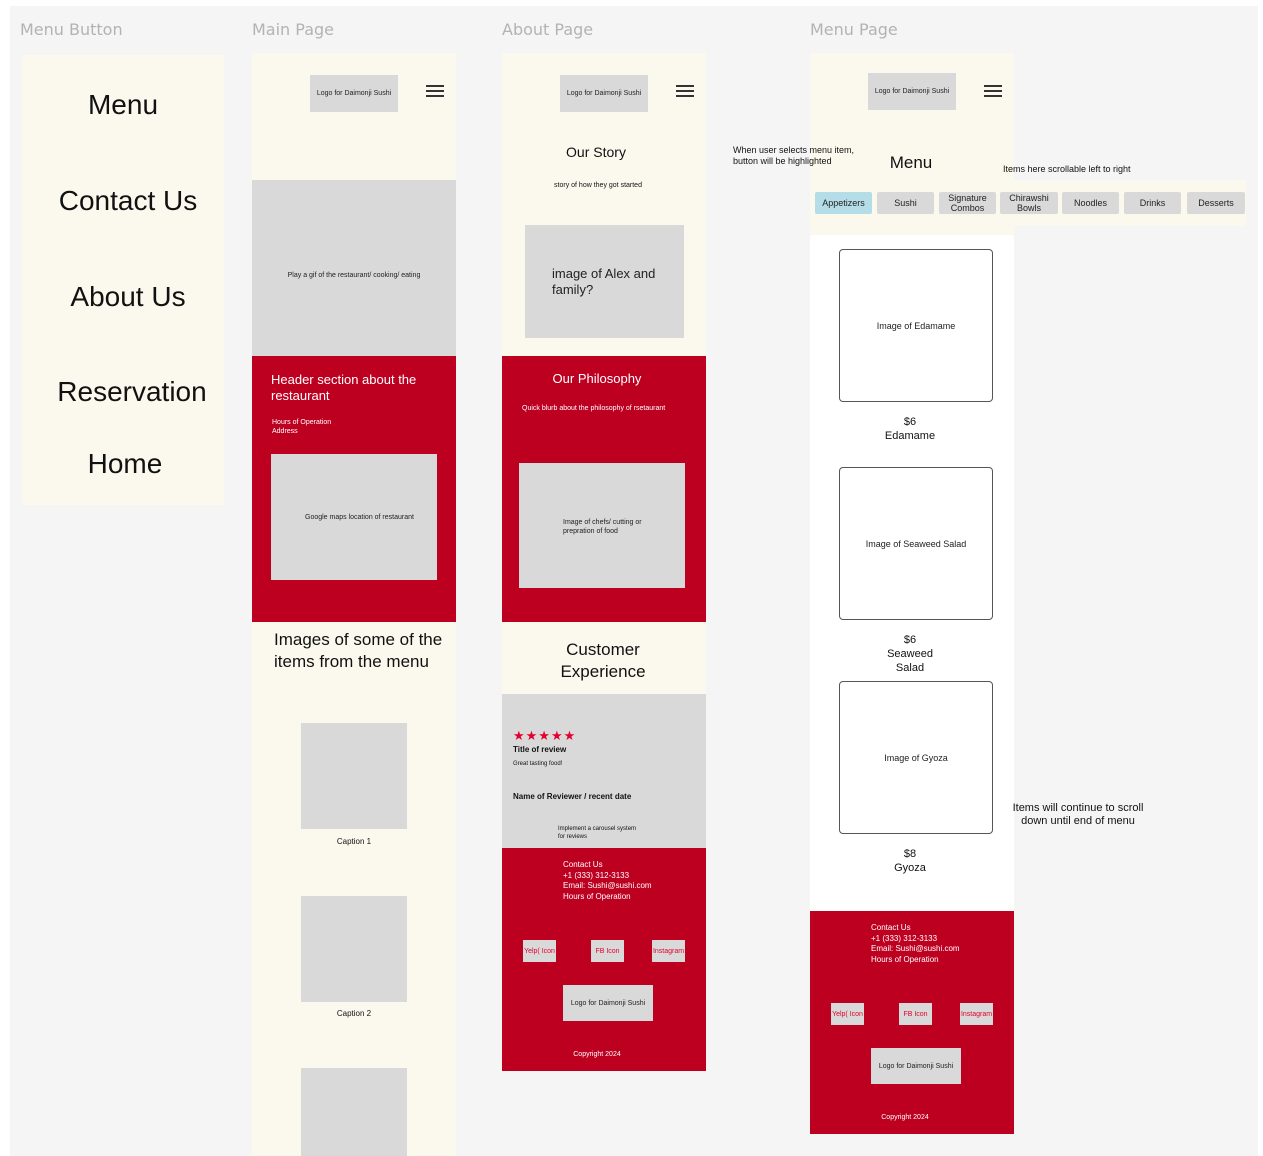 The image size is (1263, 1156). Describe the element at coordinates (598, 185) in the screenshot. I see `our-story-subtitle: story of how they got started` at that location.